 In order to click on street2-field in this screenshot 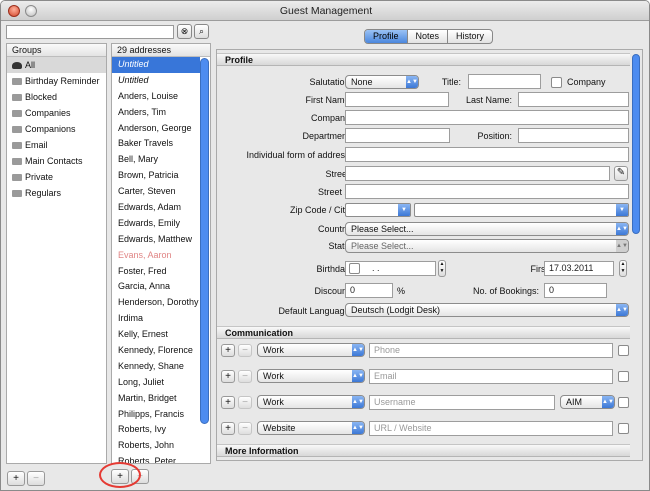, I will do `click(487, 191)`.